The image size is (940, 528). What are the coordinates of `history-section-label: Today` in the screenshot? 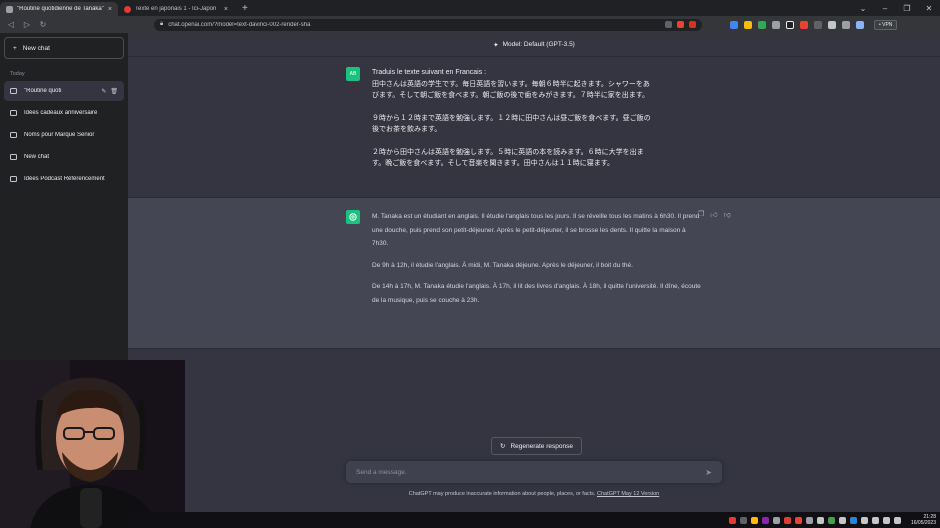 It's located at (17, 74).